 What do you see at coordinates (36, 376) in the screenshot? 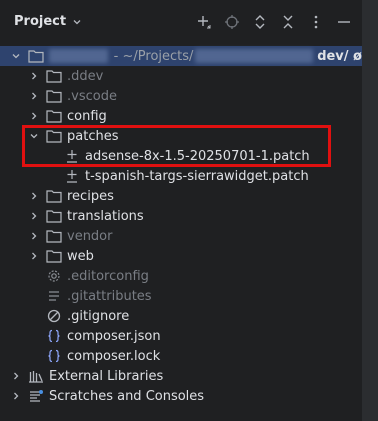
I see `library-icon` at bounding box center [36, 376].